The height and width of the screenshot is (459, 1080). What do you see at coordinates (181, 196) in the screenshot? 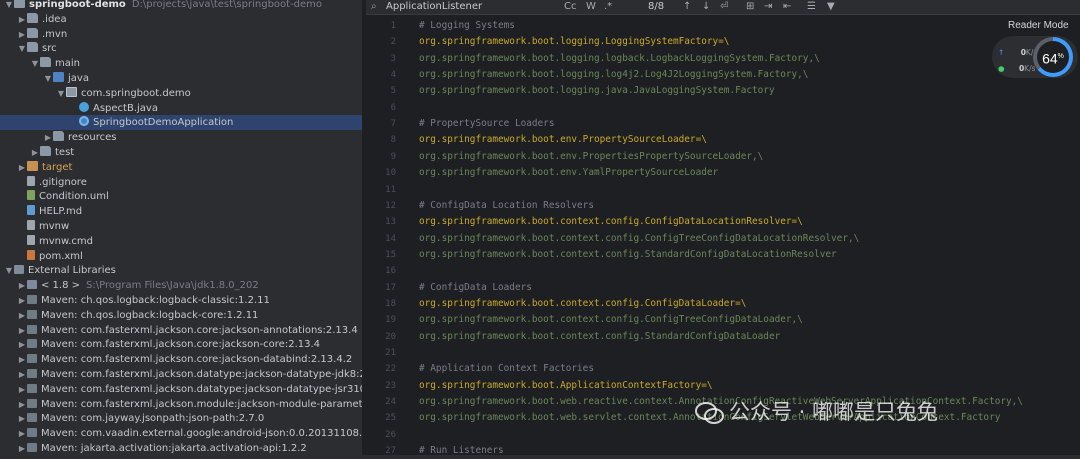
I see `tree-item: Condition.uml` at bounding box center [181, 196].